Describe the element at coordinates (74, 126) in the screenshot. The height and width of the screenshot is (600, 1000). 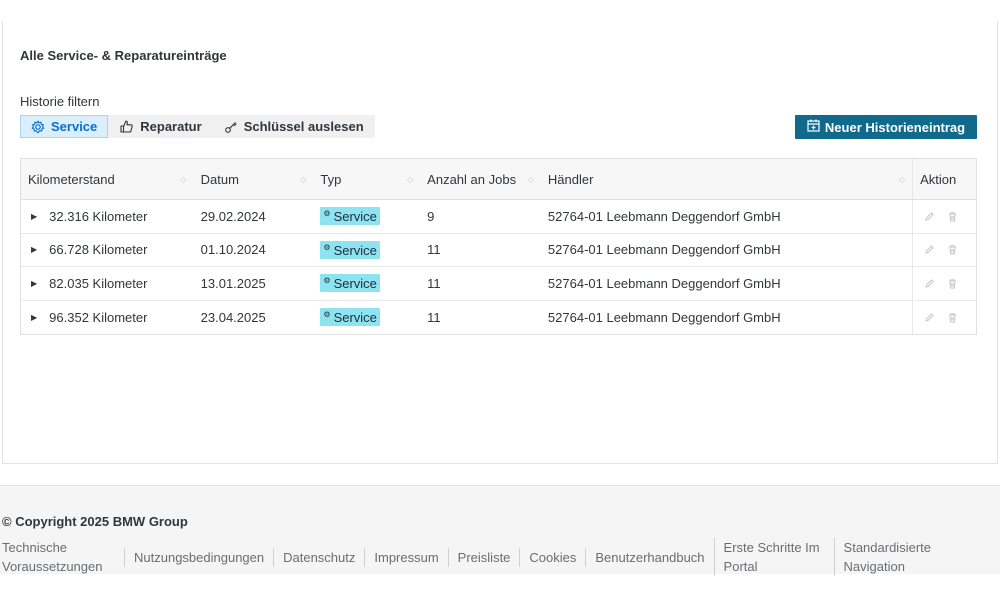
I see `filter-service-label: Service` at that location.